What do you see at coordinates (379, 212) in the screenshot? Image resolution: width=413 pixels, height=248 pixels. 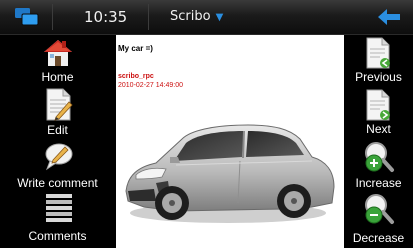 I see `zoom-out-icon` at bounding box center [379, 212].